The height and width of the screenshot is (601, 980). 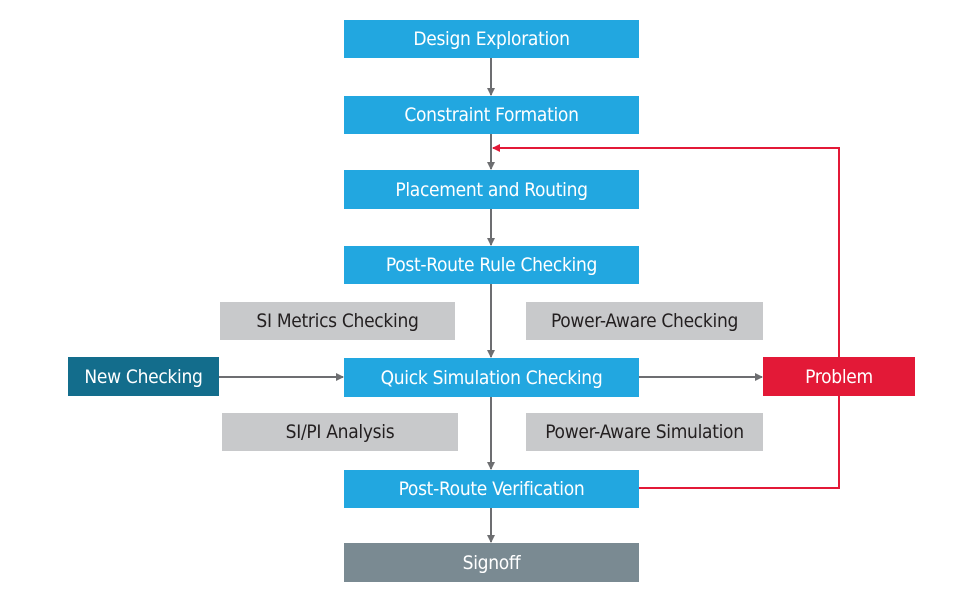 I want to click on node-constraint-formation: Constraint Formation, so click(x=491, y=115).